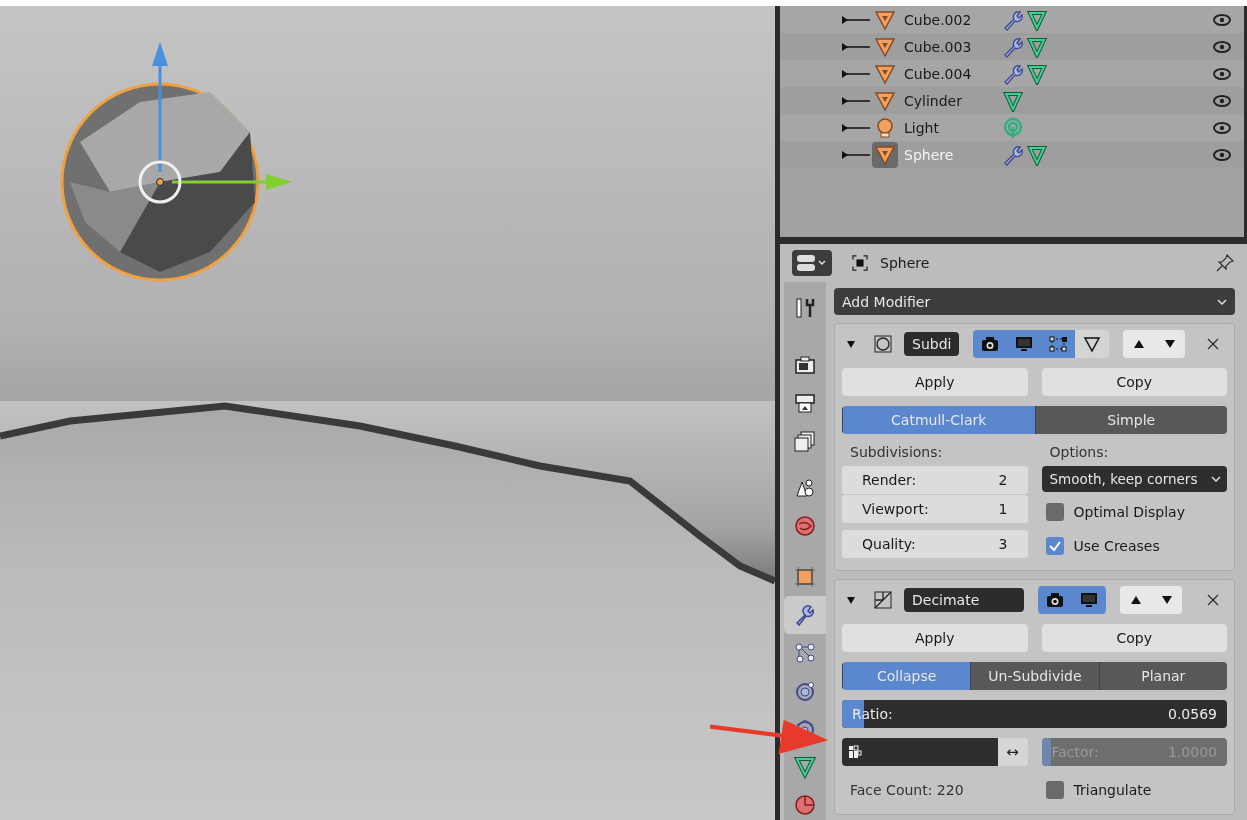 This screenshot has height=820, width=1247. I want to click on pin-icon, so click(1225, 263).